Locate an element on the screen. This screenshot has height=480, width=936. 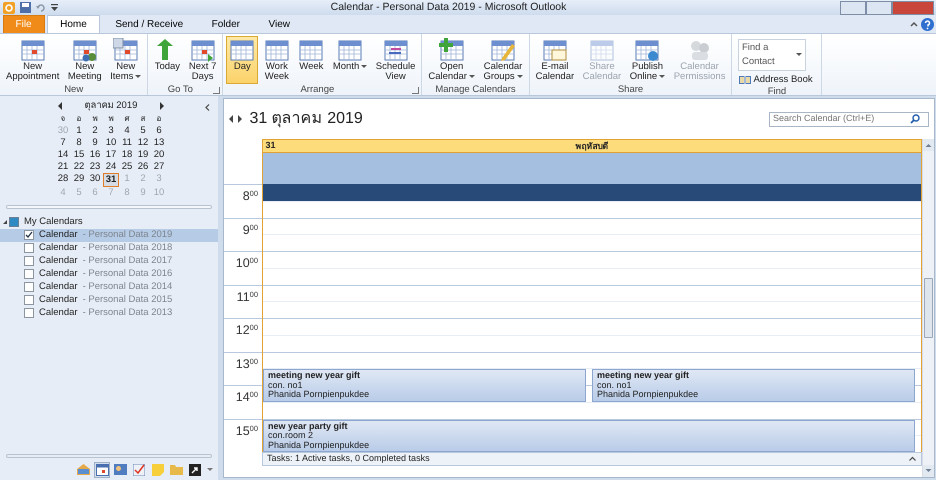
contacts-icon is located at coordinates (120, 470).